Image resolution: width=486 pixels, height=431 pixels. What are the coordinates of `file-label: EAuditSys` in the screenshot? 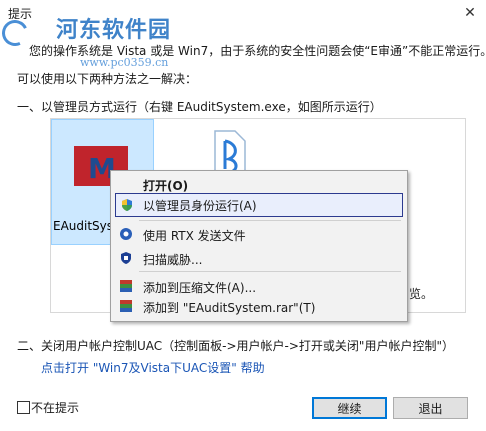 It's located at (83, 226).